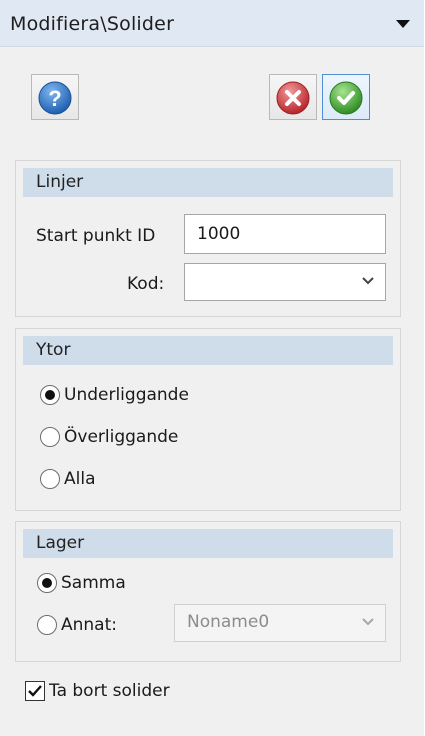 The width and height of the screenshot is (425, 736). Describe the element at coordinates (208, 543) in the screenshot. I see `lager-header: Lager` at that location.